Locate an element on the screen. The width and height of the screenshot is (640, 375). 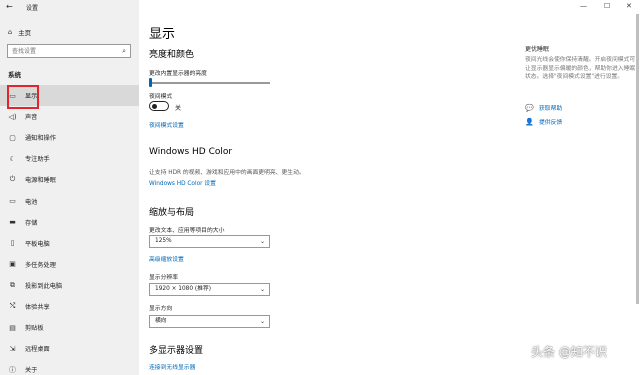
sidebar-item-label: 多任务处理 is located at coordinates (40, 265).